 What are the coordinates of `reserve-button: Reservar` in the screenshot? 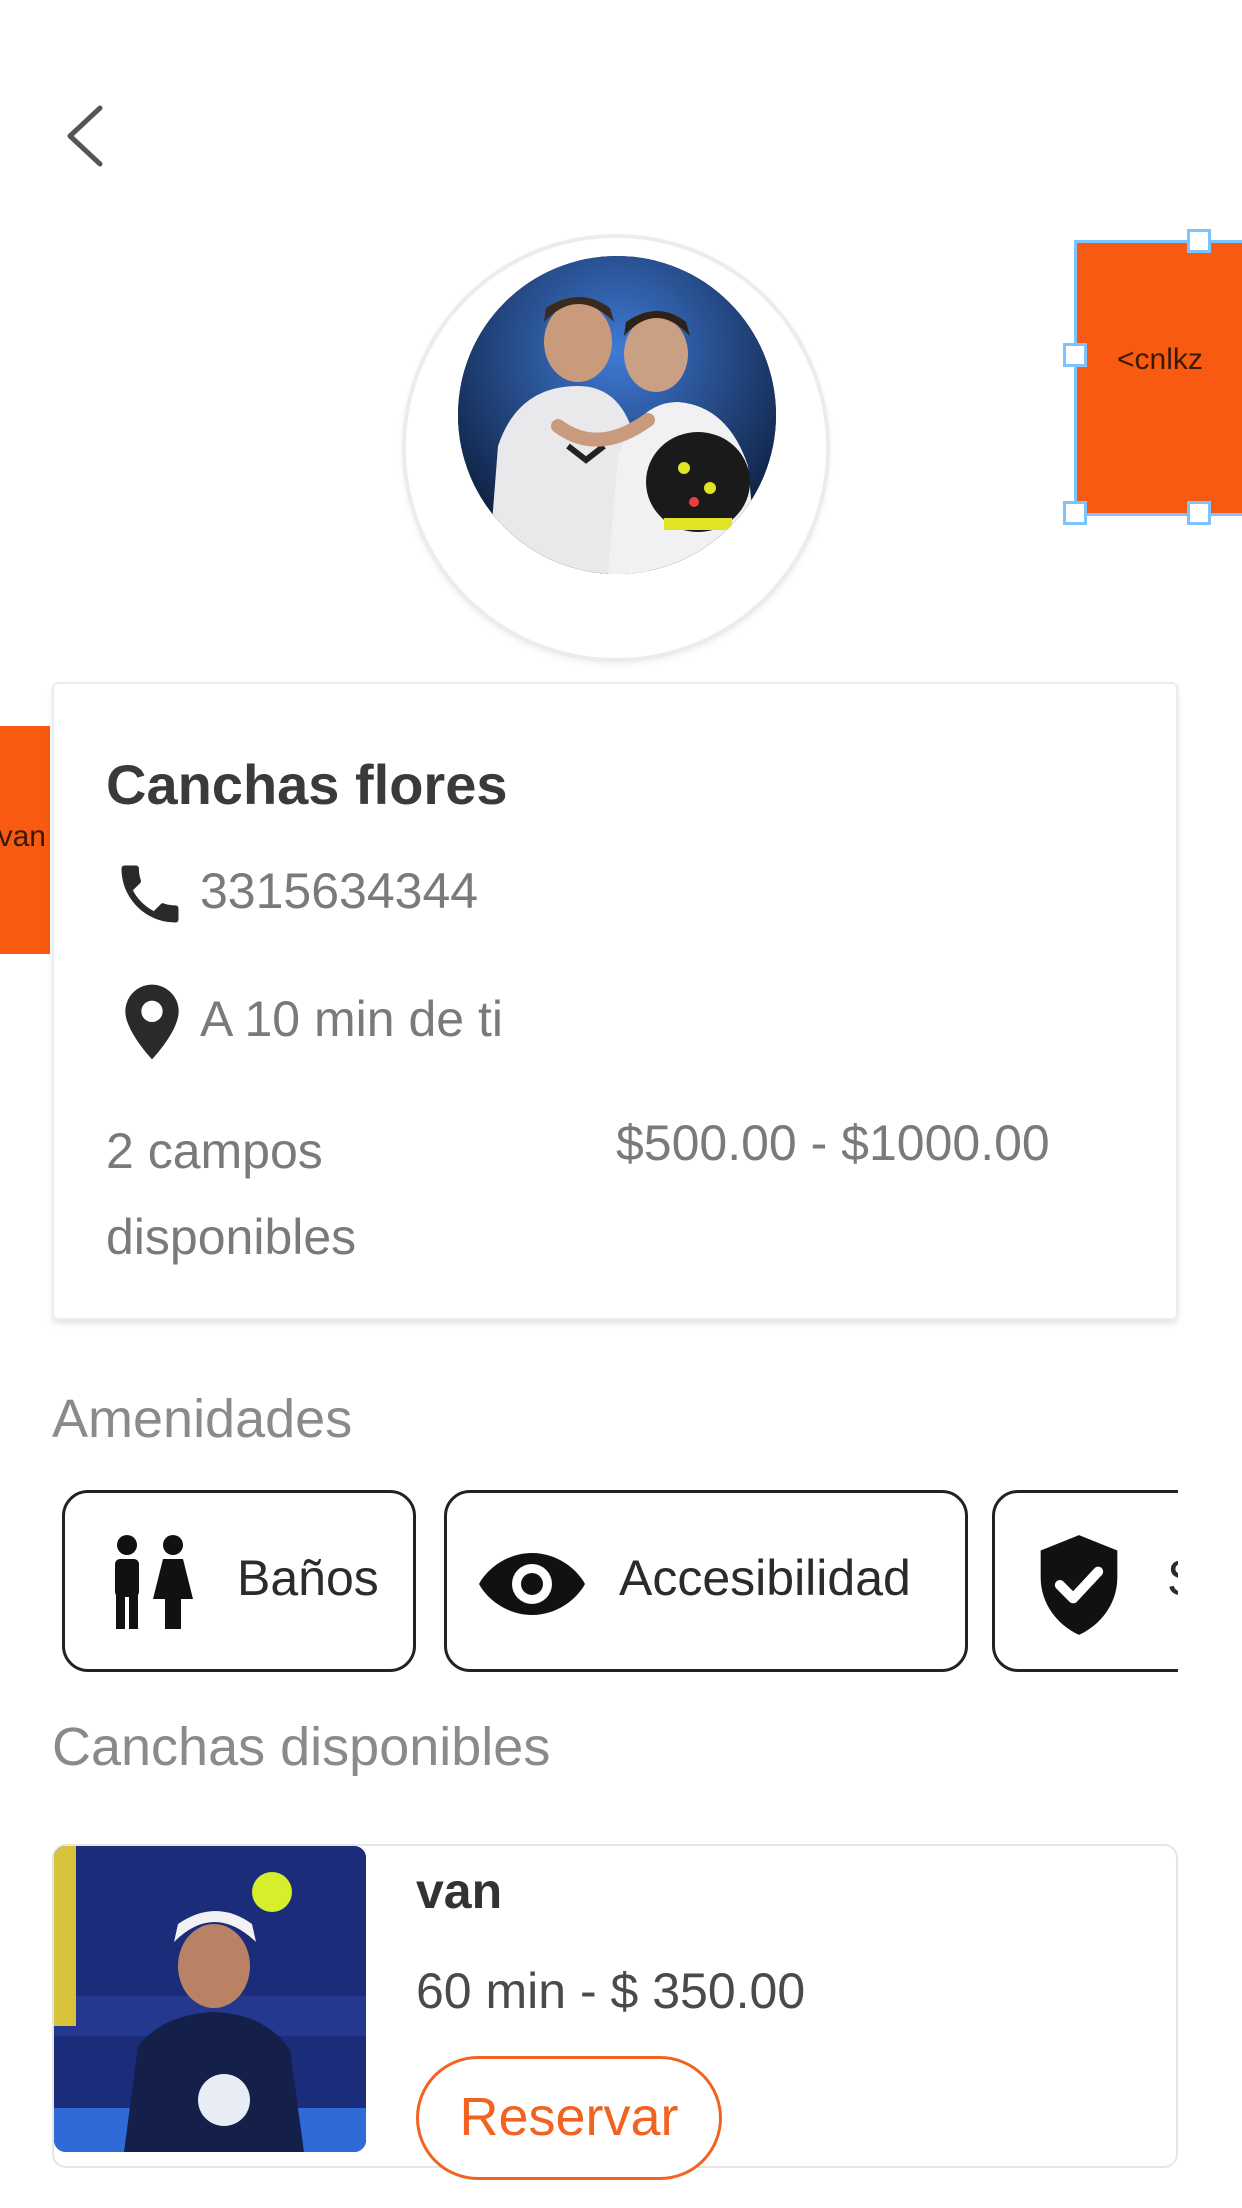 It's located at (569, 2118).